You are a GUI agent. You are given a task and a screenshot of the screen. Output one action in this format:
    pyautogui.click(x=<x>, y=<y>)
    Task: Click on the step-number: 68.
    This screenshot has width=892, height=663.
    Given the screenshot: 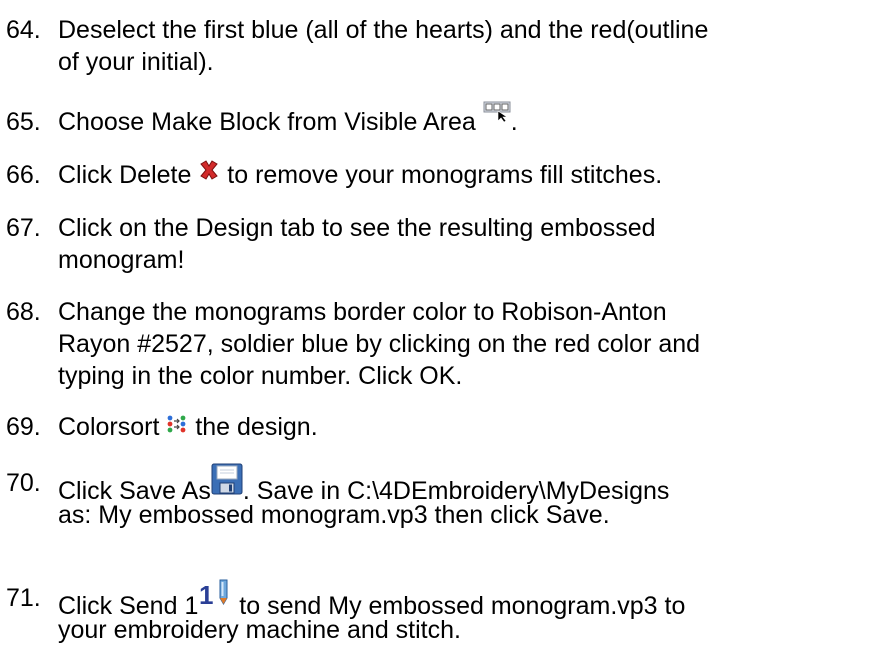 What is the action you would take?
    pyautogui.click(x=23, y=312)
    